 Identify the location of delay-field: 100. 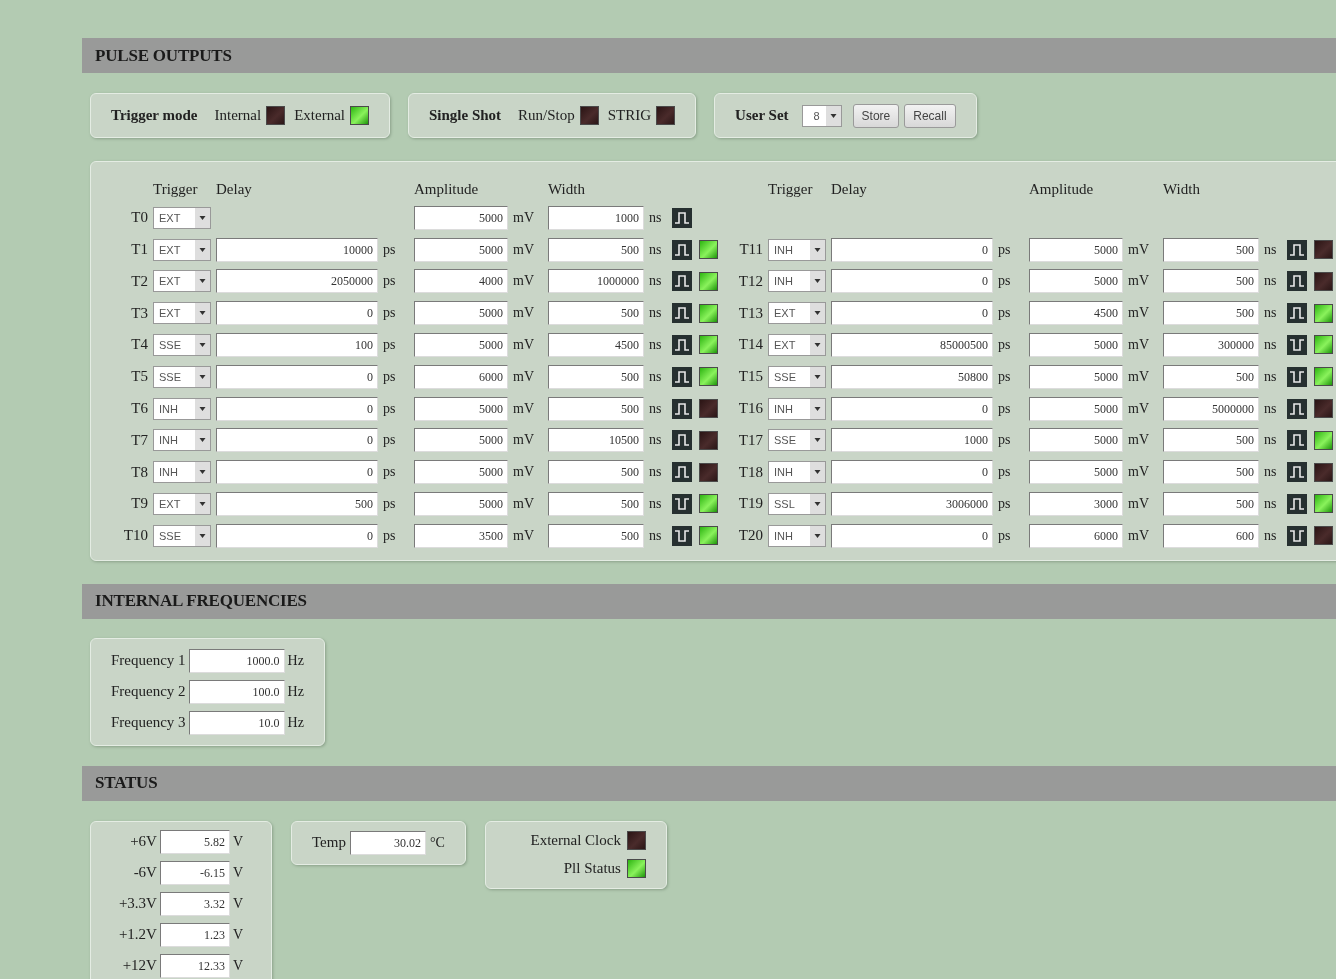
(297, 345).